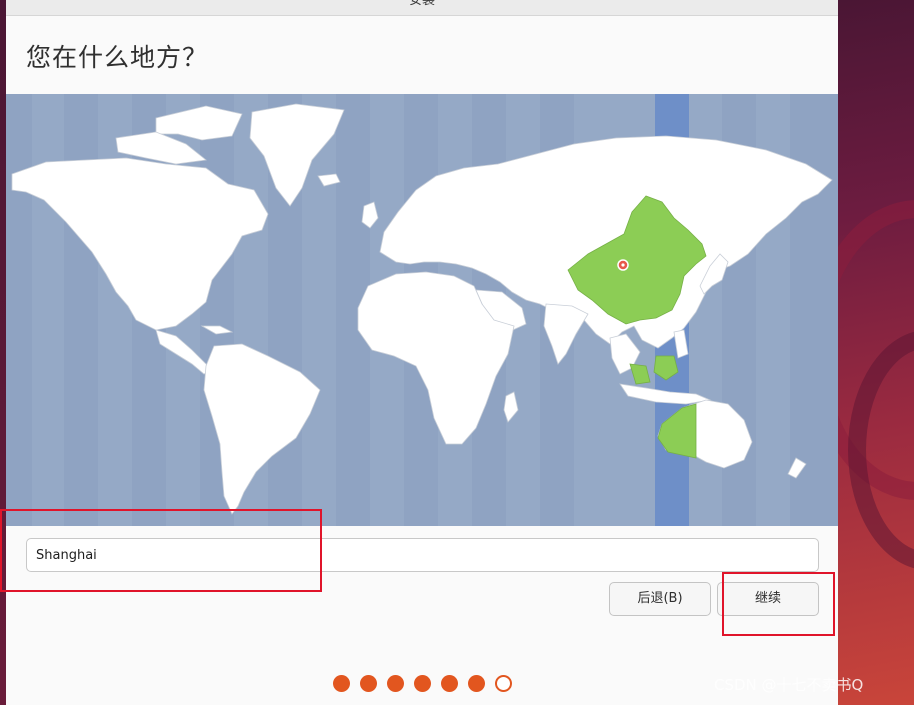 The width and height of the screenshot is (914, 705). I want to click on window-title: 安装, so click(421, 4).